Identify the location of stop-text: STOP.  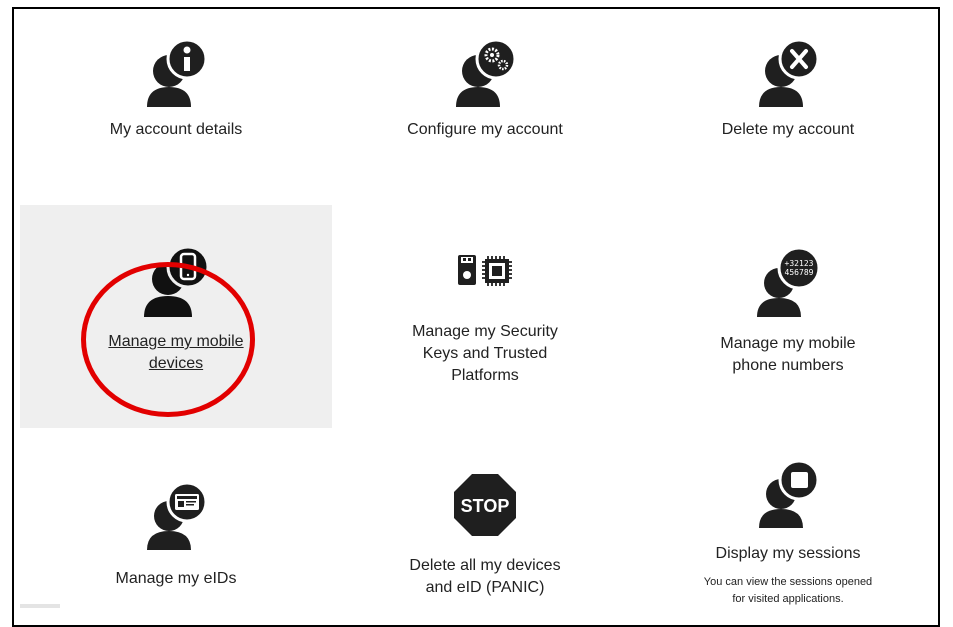
(485, 506).